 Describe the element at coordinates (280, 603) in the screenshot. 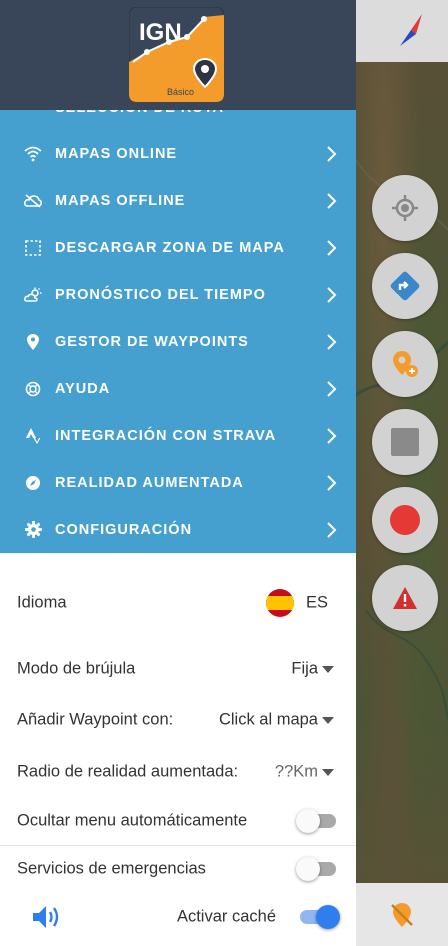

I see `spain-flag-icon` at that location.